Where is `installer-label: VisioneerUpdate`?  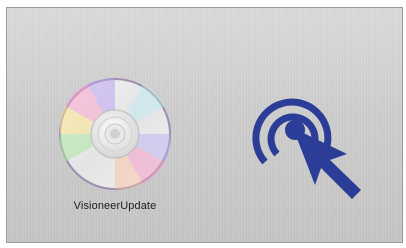 installer-label: VisioneerUpdate is located at coordinates (115, 206).